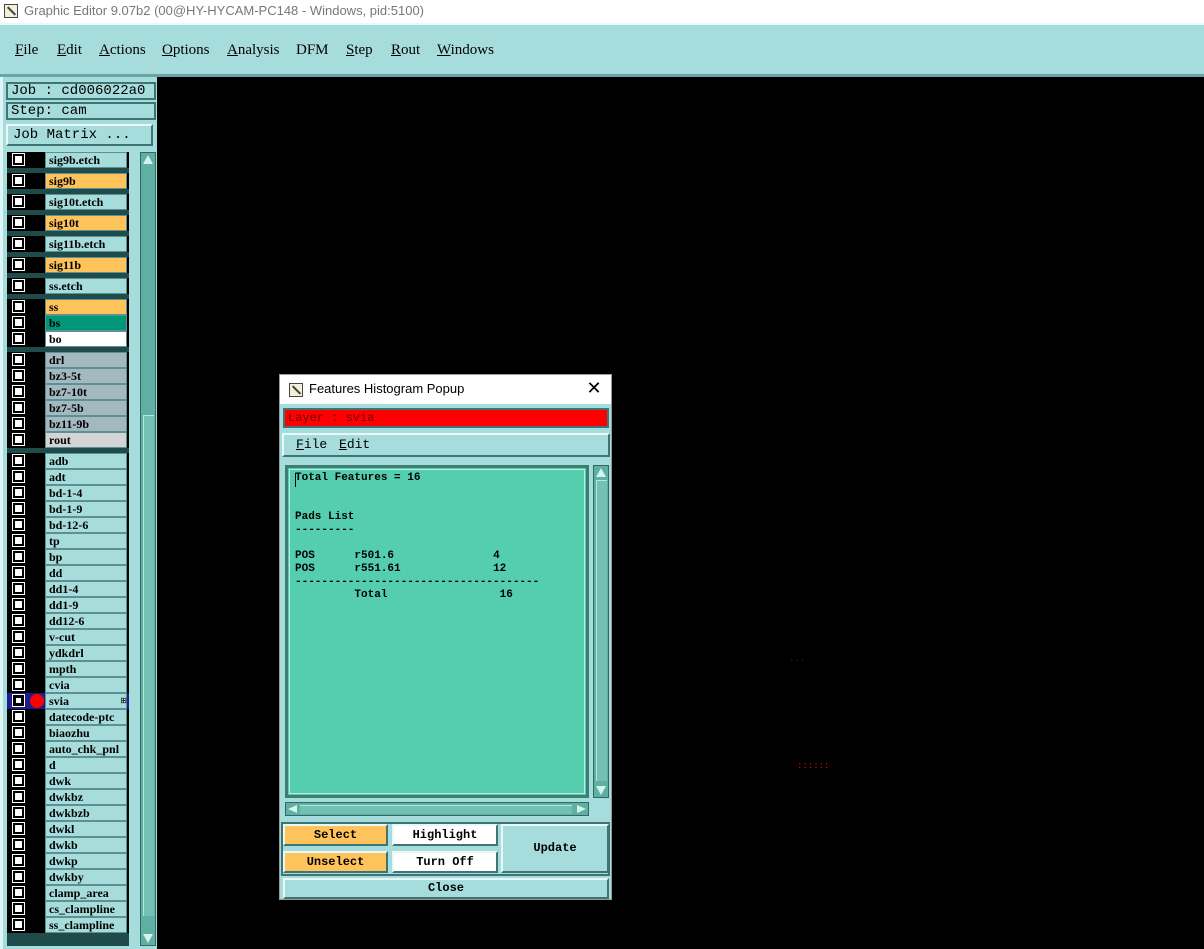  I want to click on menu-item-options: Options, so click(186, 50).